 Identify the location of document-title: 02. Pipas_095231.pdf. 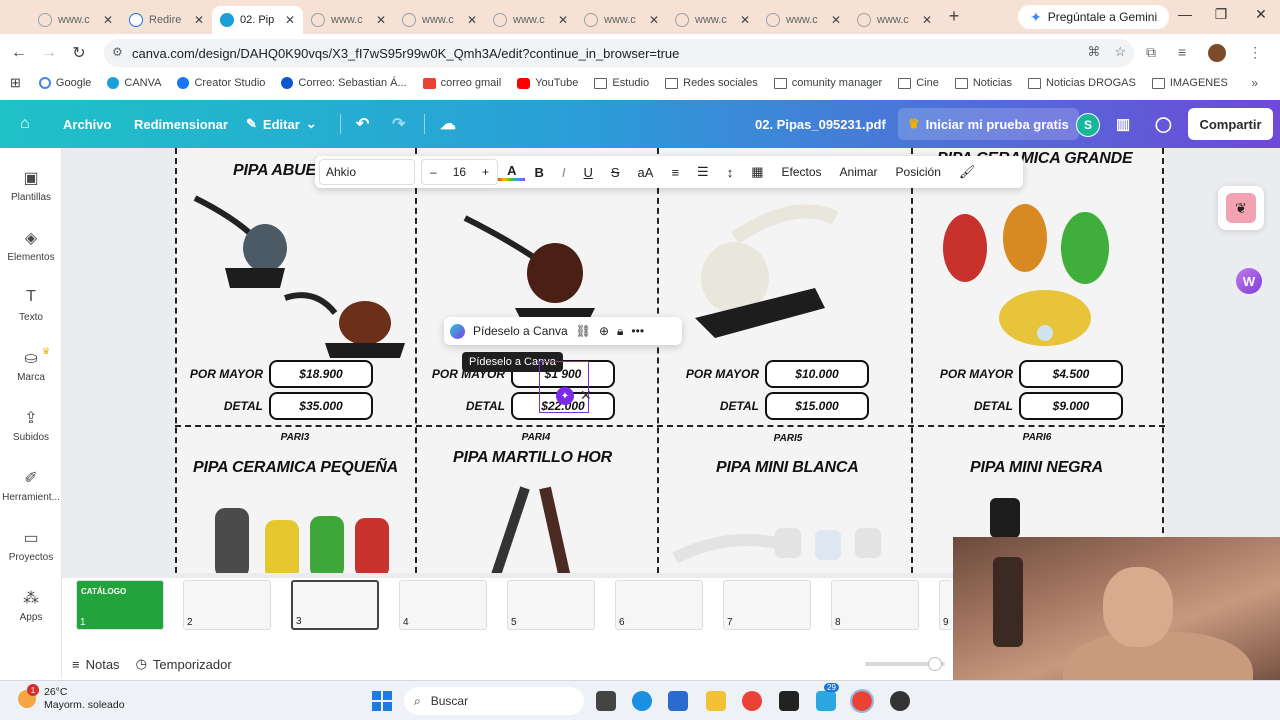
(820, 124).